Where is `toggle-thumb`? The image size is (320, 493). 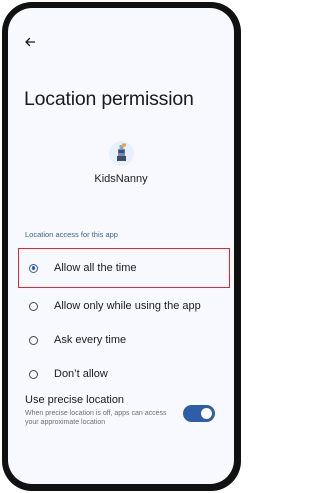
toggle-thumb is located at coordinates (206, 413).